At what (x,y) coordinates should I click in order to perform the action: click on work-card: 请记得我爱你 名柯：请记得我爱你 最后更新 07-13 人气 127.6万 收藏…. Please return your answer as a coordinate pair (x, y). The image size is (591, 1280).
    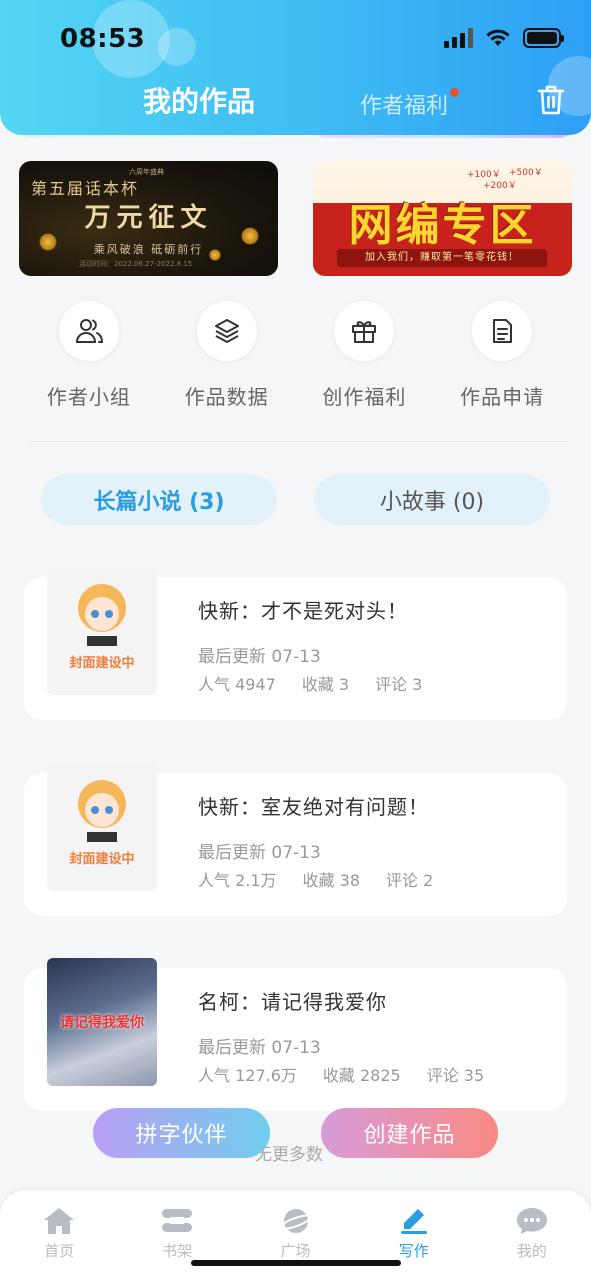
    Looking at the image, I should click on (295, 1034).